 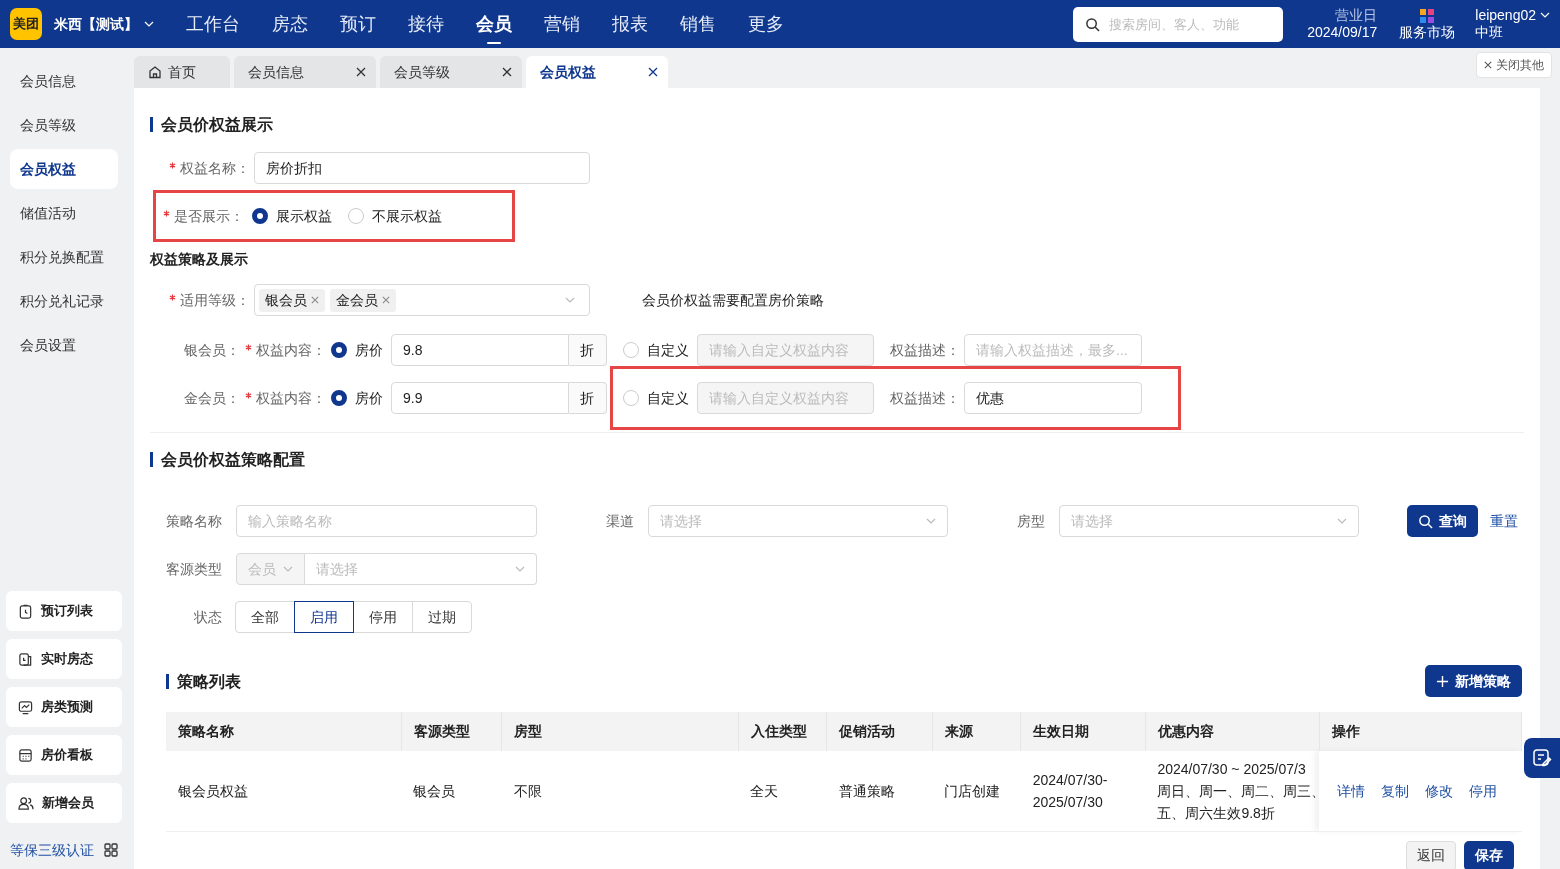 What do you see at coordinates (276, 72) in the screenshot?
I see `tab-label: 会员信息` at bounding box center [276, 72].